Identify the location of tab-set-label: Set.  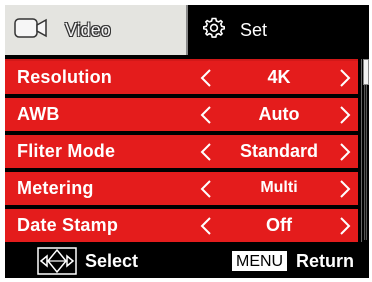
(254, 29).